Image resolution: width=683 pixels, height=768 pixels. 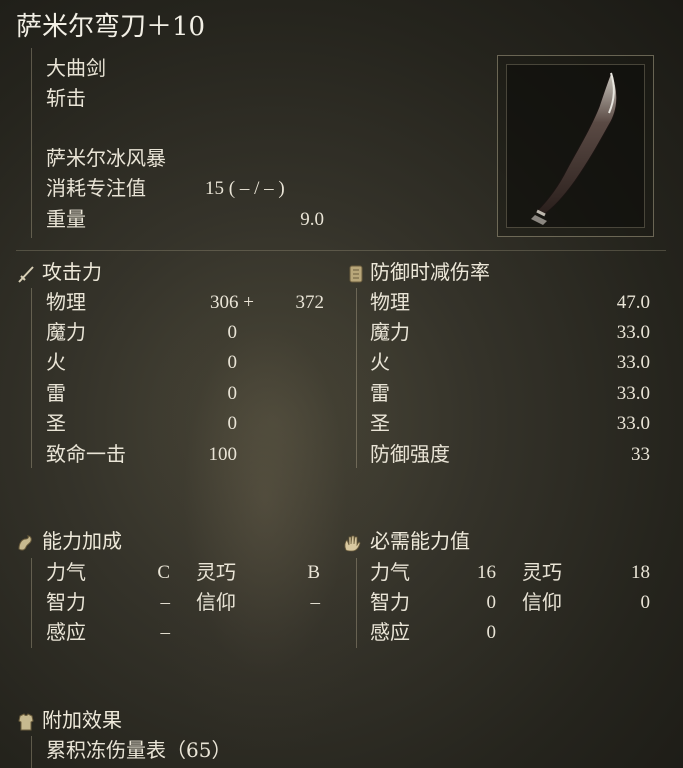 What do you see at coordinates (216, 602) in the screenshot?
I see `scaling-fai-label: 信仰` at bounding box center [216, 602].